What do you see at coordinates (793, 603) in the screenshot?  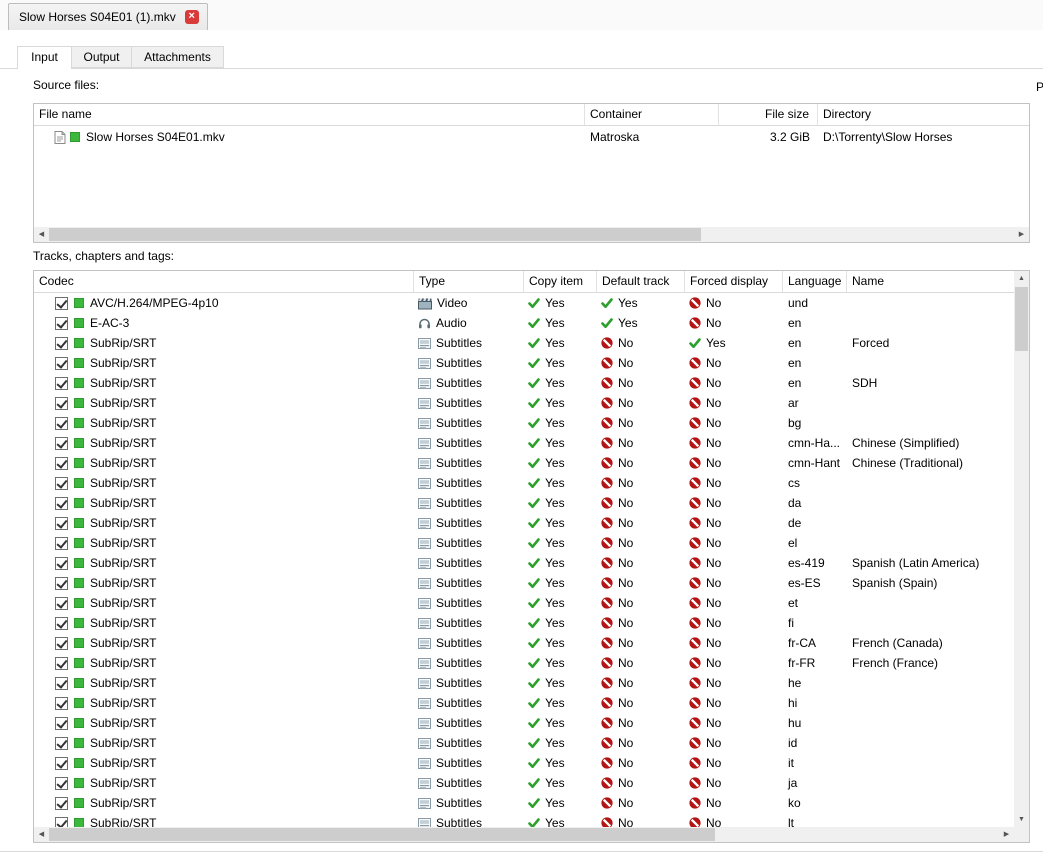 I see `track-language-label: et` at bounding box center [793, 603].